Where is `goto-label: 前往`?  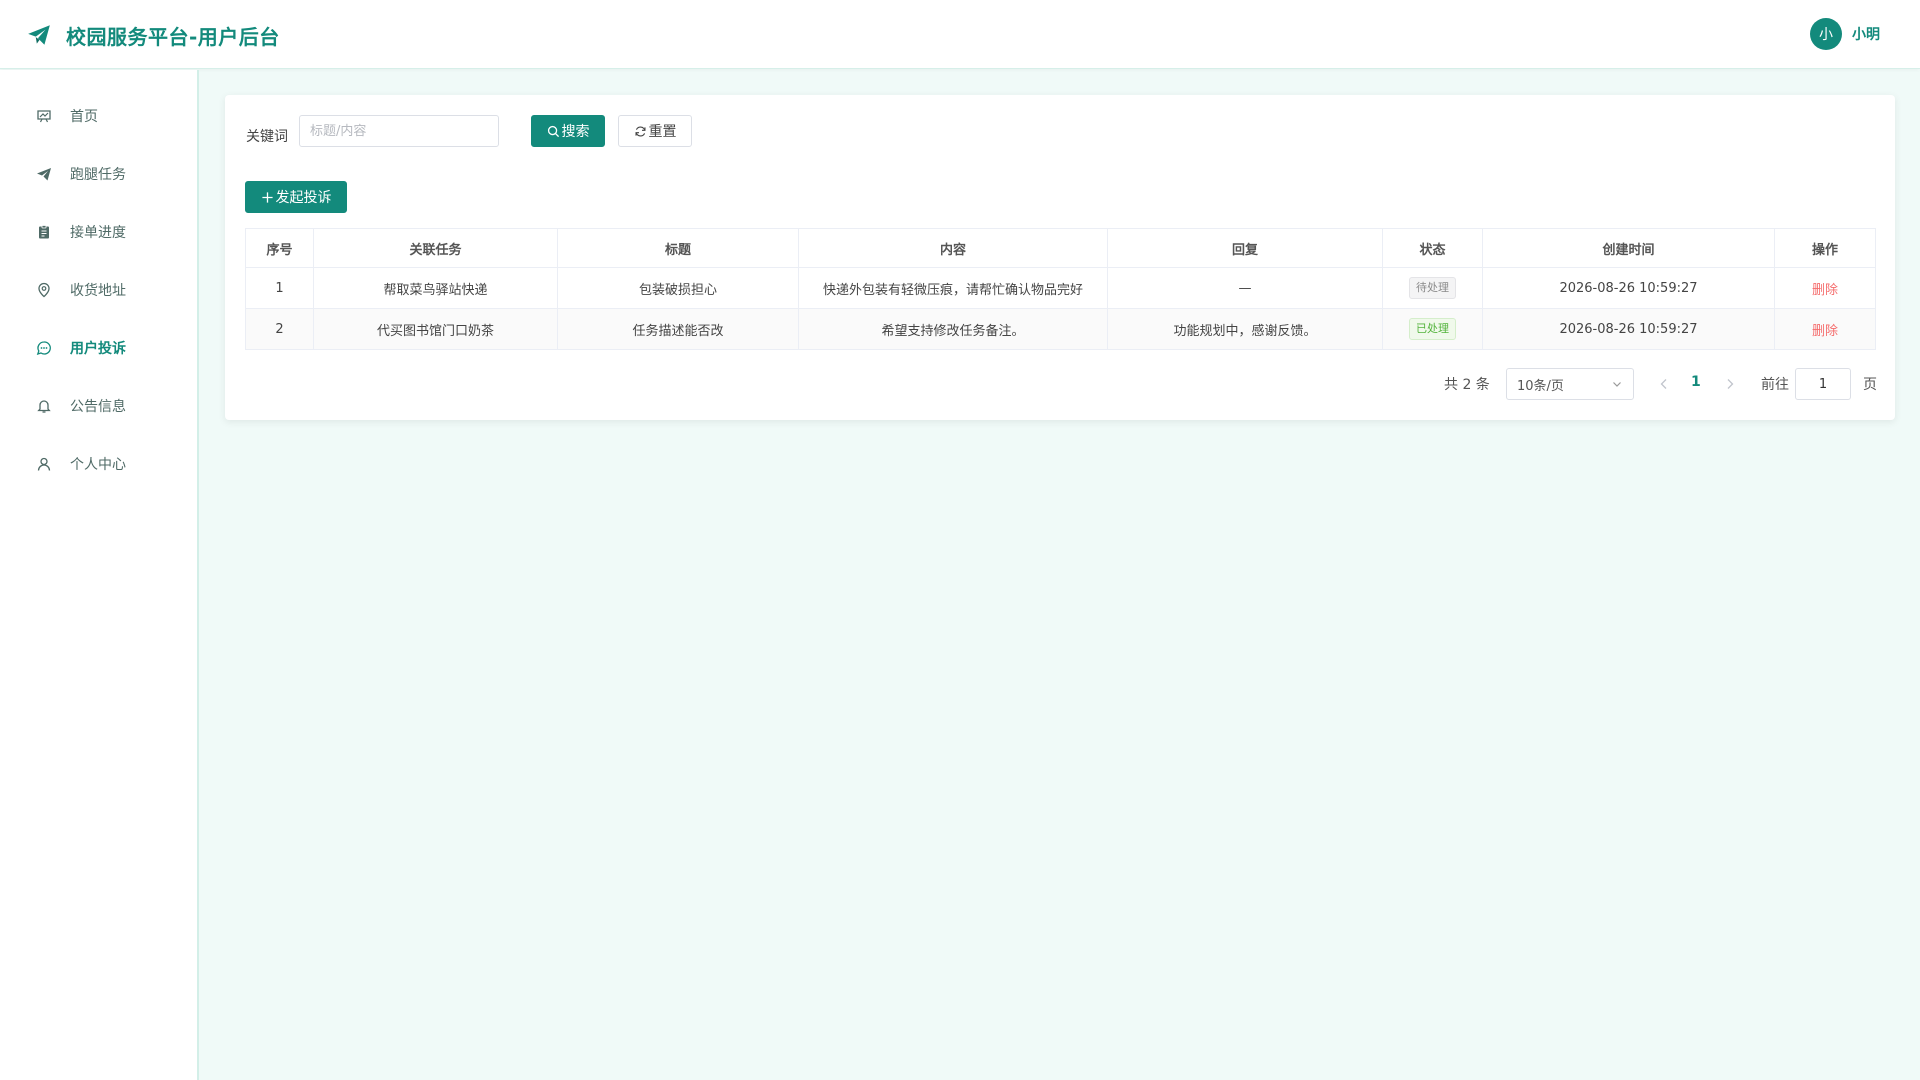
goto-label: 前往 is located at coordinates (1775, 385).